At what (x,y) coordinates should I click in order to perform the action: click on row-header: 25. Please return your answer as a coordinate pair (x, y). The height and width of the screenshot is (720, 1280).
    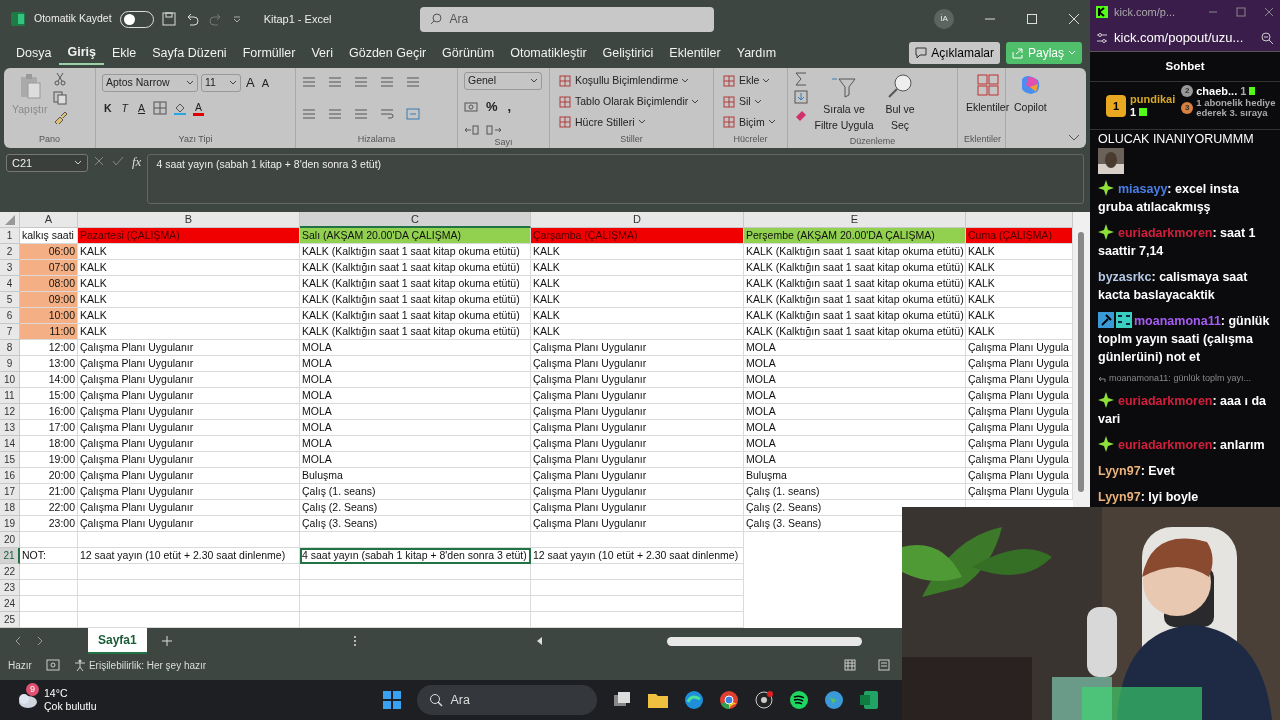
    Looking at the image, I should click on (10, 620).